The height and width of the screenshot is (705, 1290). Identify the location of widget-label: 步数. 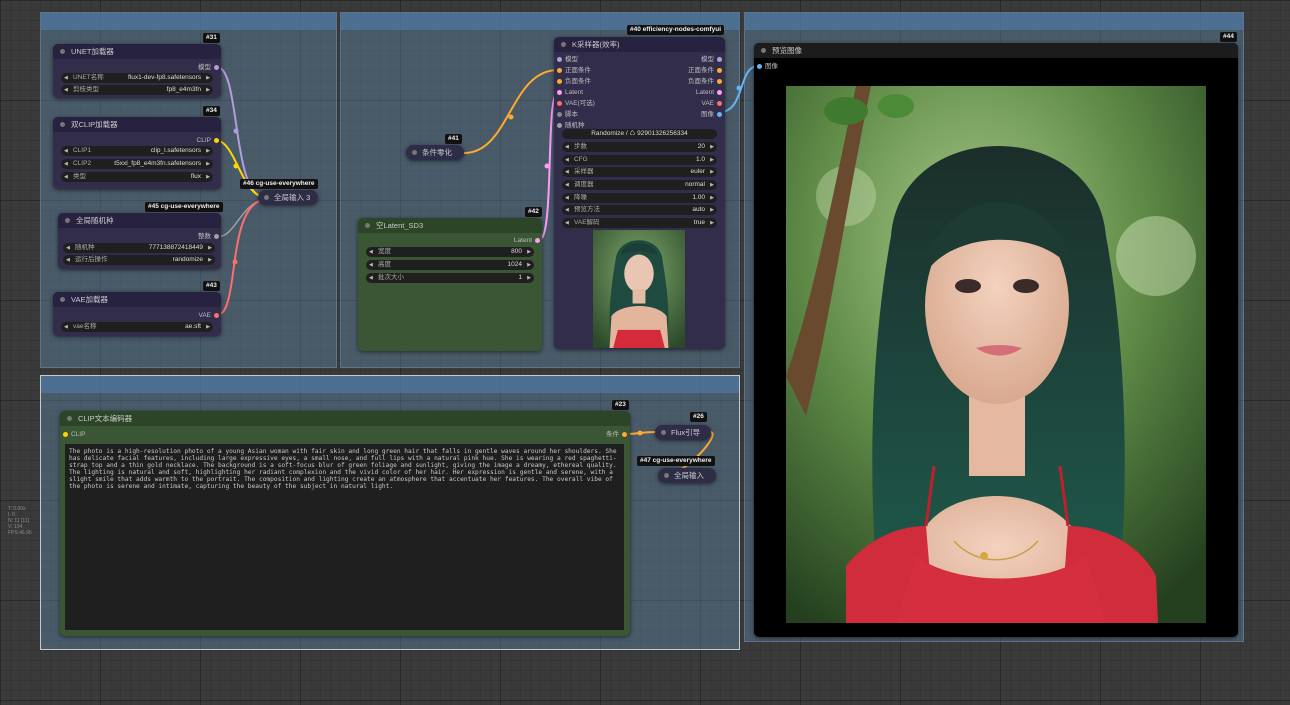
(580, 146).